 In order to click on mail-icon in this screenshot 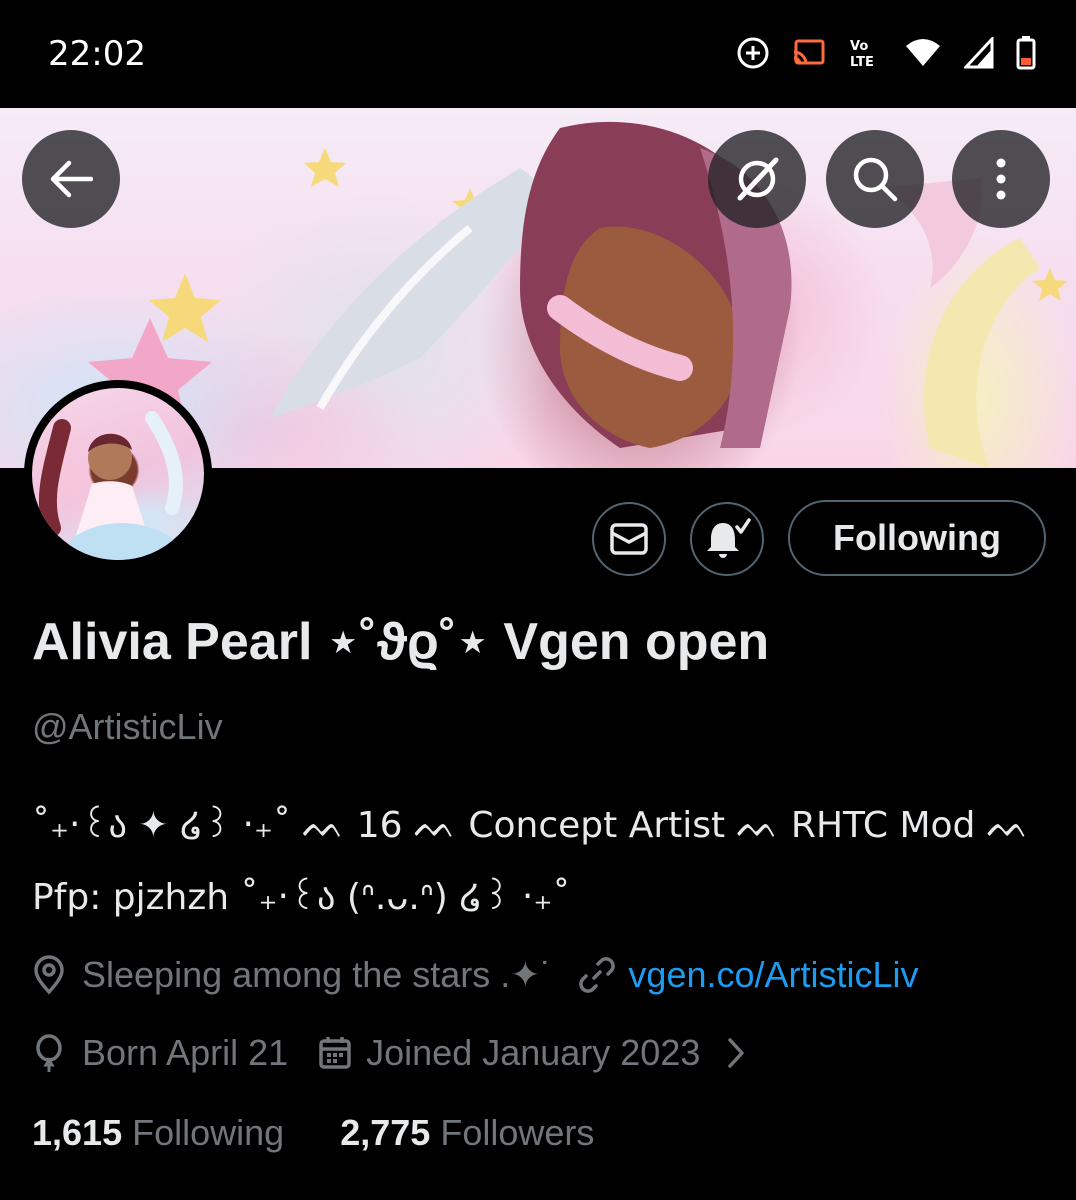, I will do `click(629, 539)`.